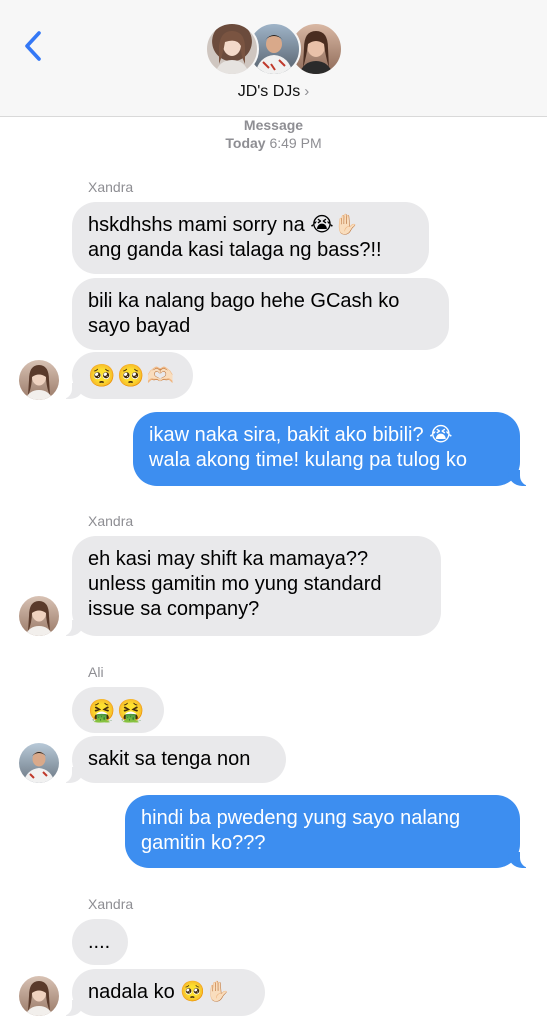  I want to click on chevron-left-icon, so click(33, 46).